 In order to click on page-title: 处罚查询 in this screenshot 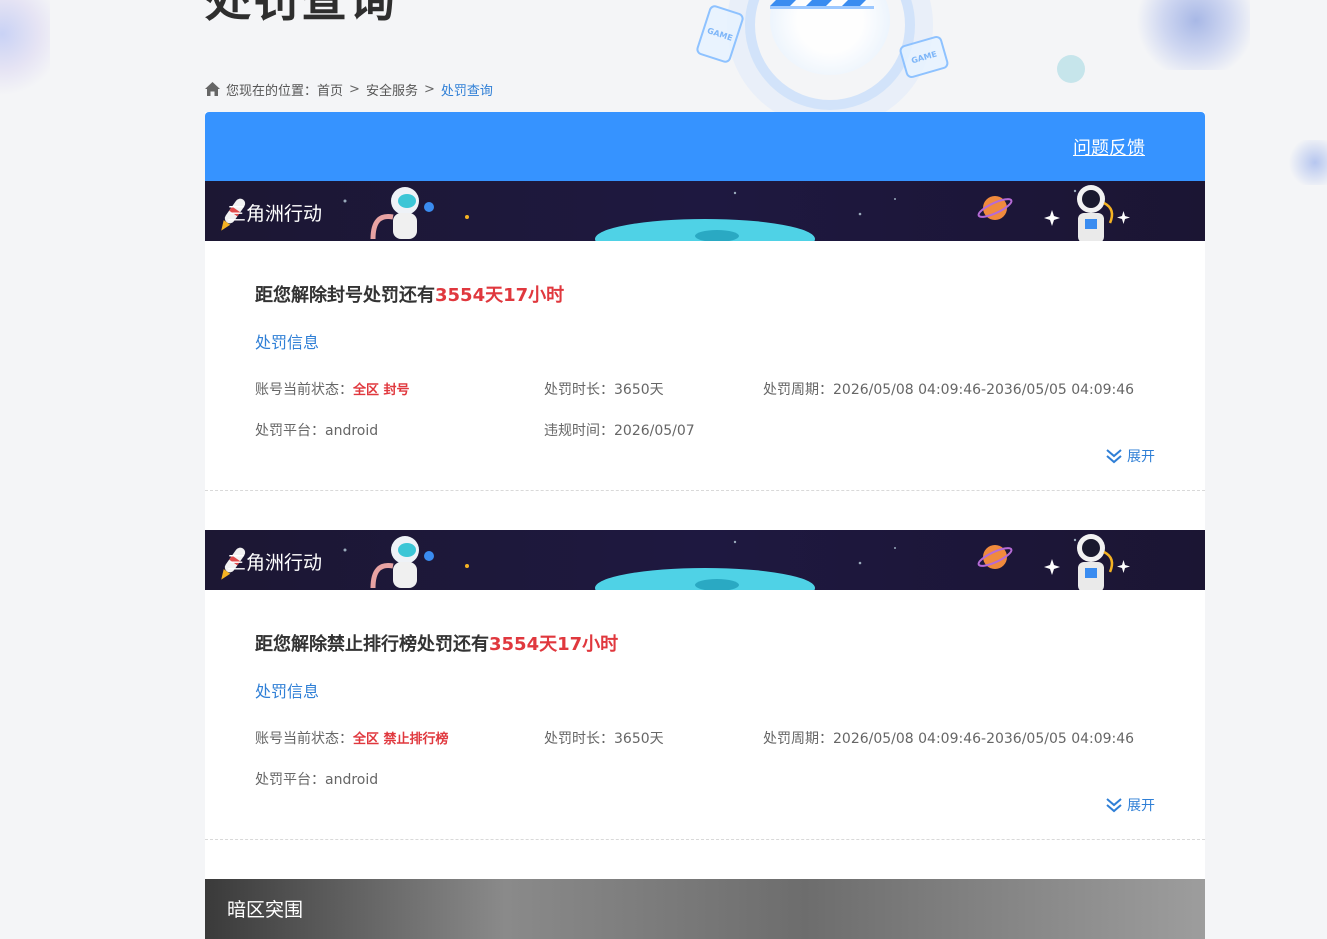, I will do `click(301, 13)`.